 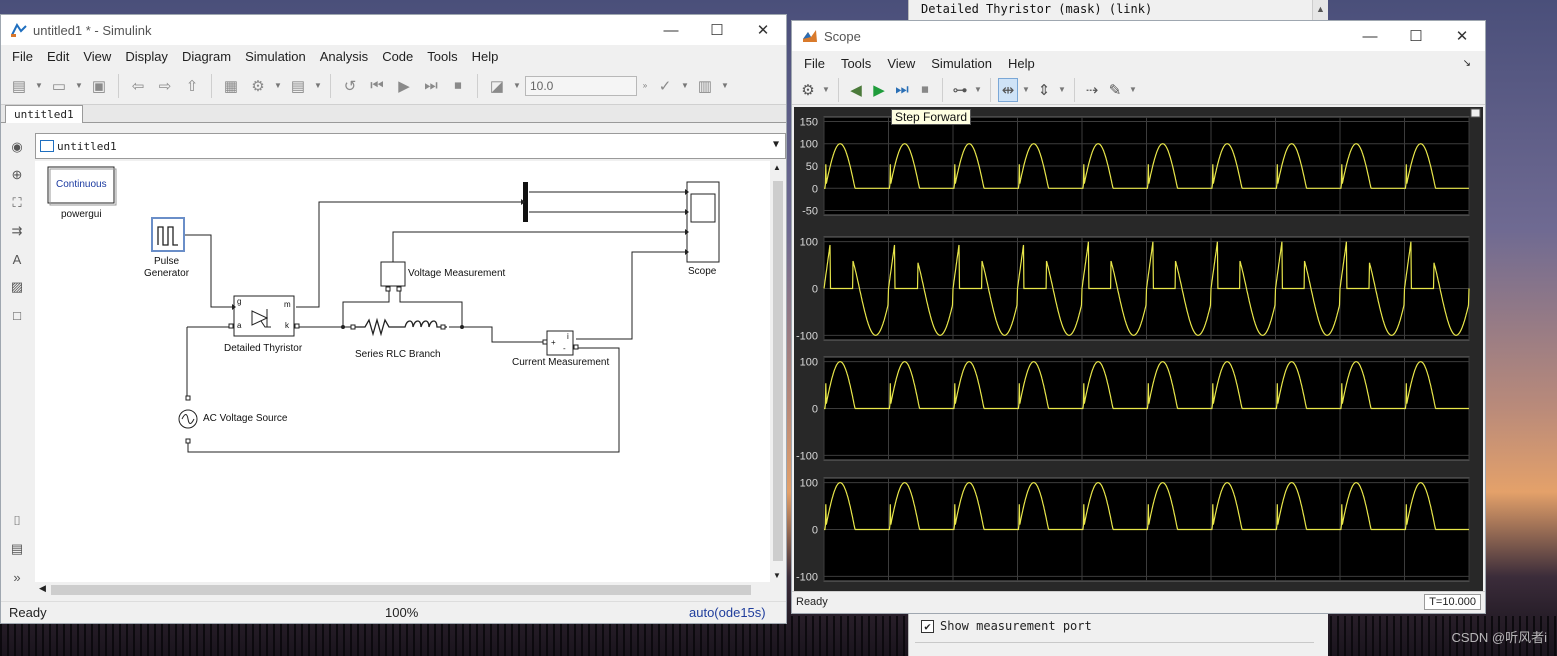 I want to click on step-back-icon: ◀, so click(x=856, y=90).